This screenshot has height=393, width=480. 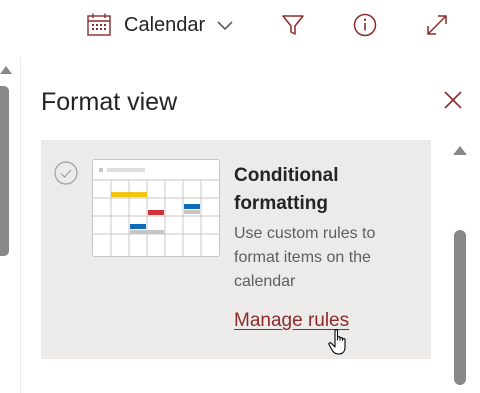 What do you see at coordinates (453, 100) in the screenshot?
I see `close-button` at bounding box center [453, 100].